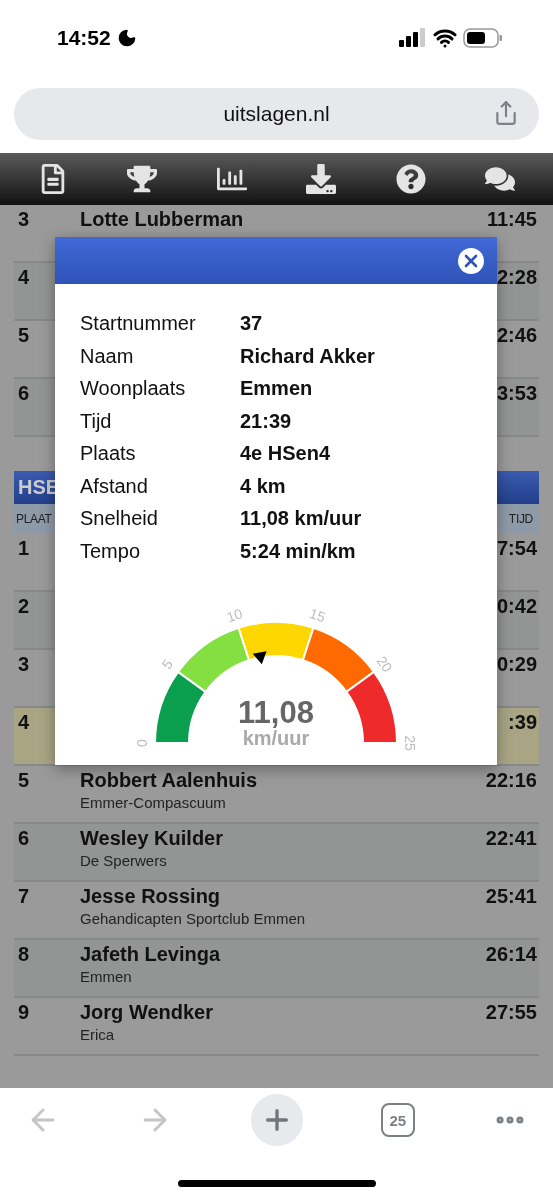 This screenshot has height=1200, width=553. I want to click on detail-label: Woonplaats, so click(133, 388).